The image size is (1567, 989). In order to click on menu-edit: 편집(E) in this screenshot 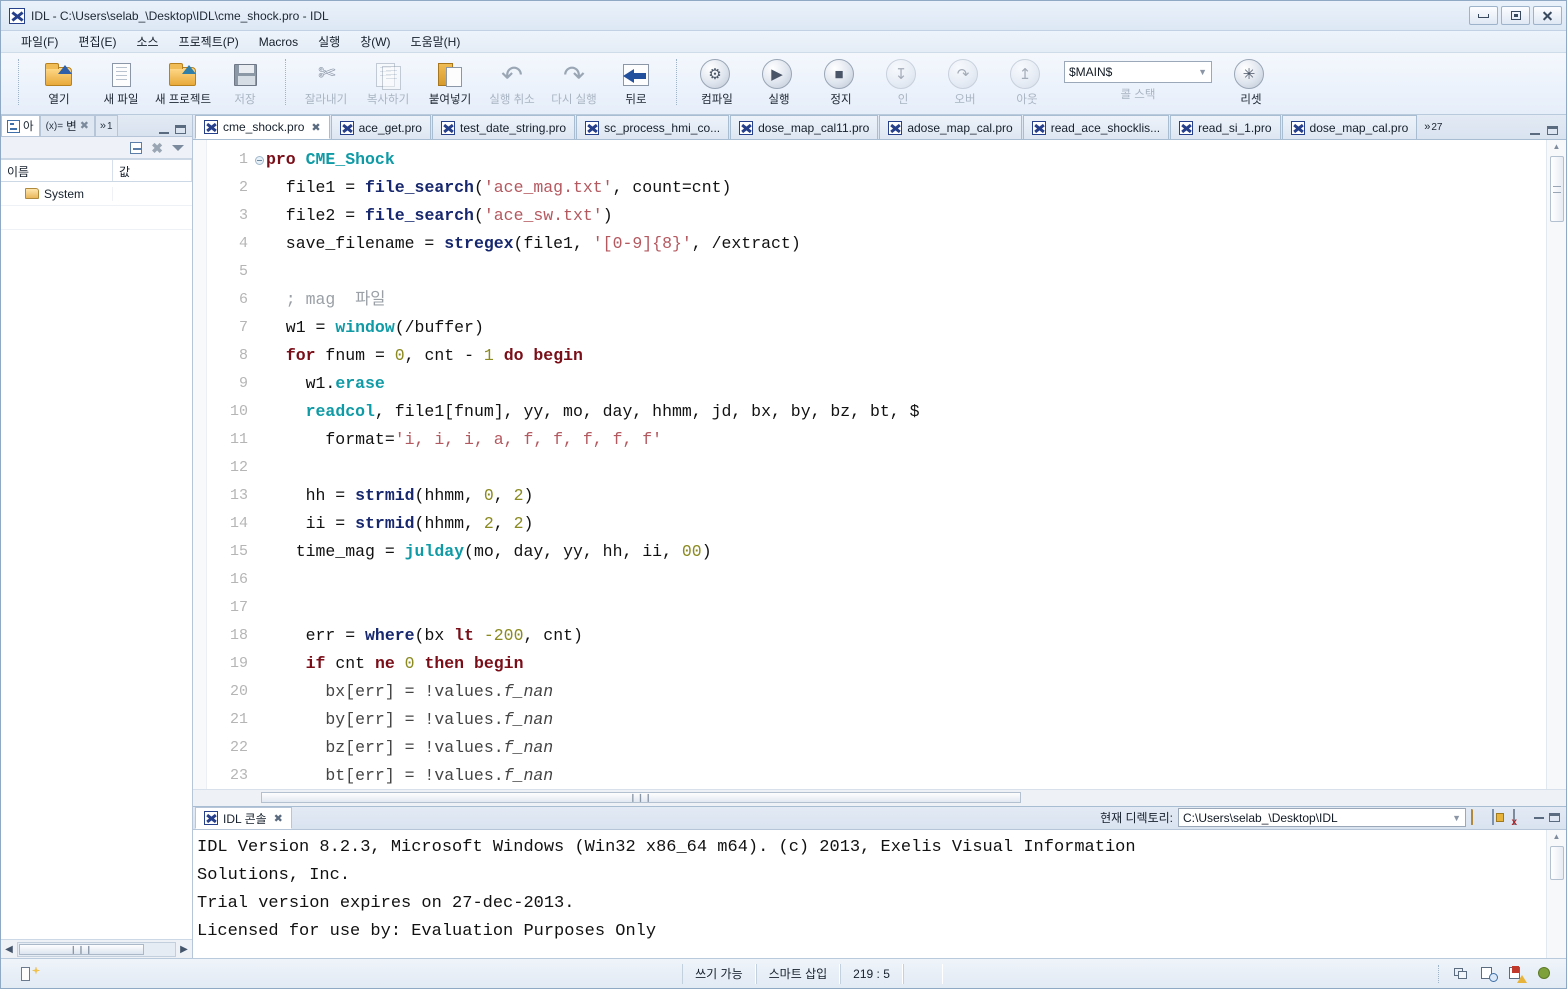, I will do `click(97, 41)`.